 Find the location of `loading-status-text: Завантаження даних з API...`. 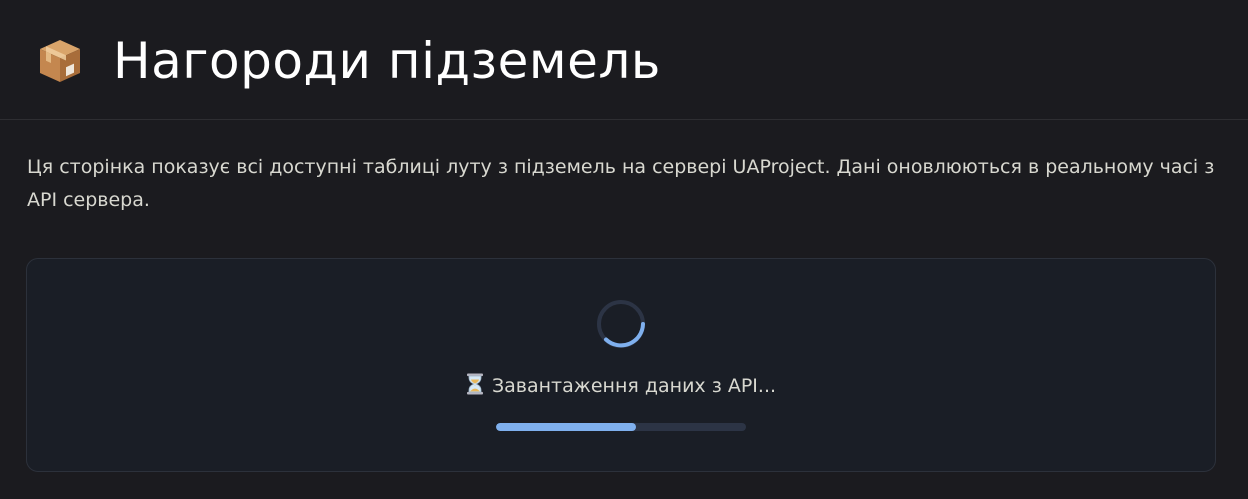

loading-status-text: Завантаження даних з API... is located at coordinates (634, 386).